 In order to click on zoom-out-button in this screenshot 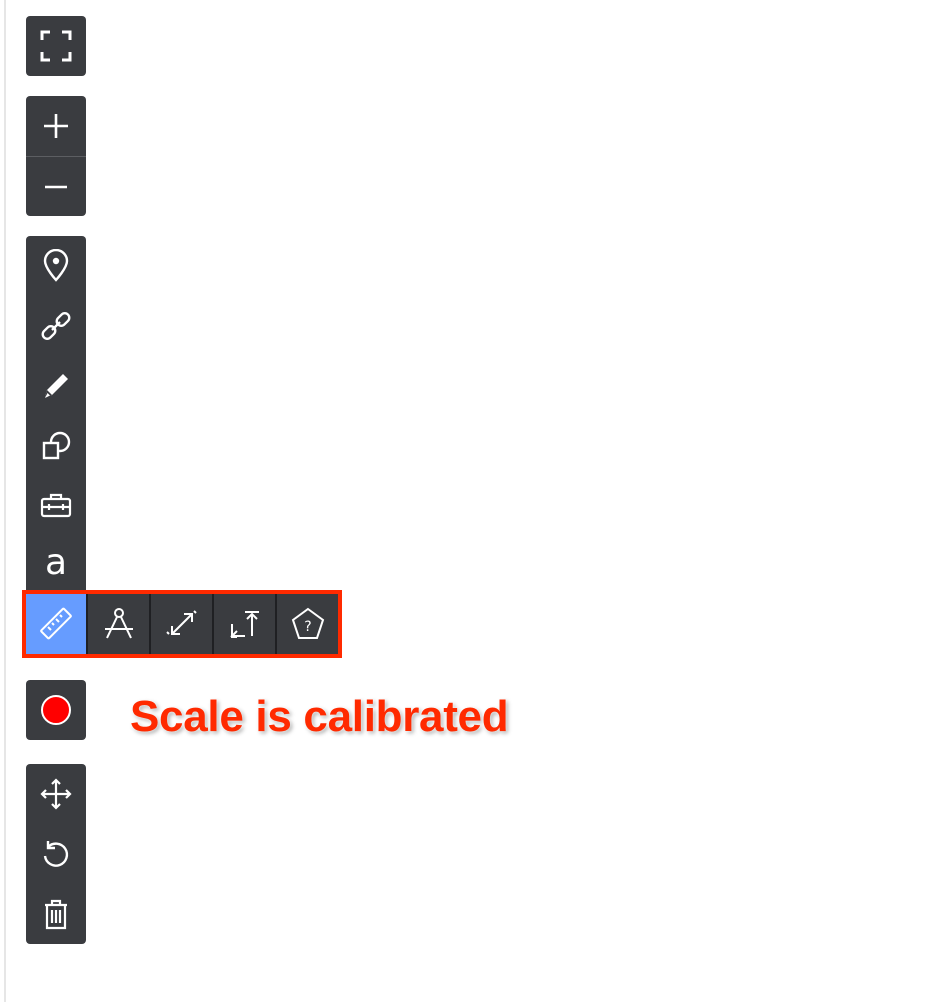, I will do `click(56, 186)`.